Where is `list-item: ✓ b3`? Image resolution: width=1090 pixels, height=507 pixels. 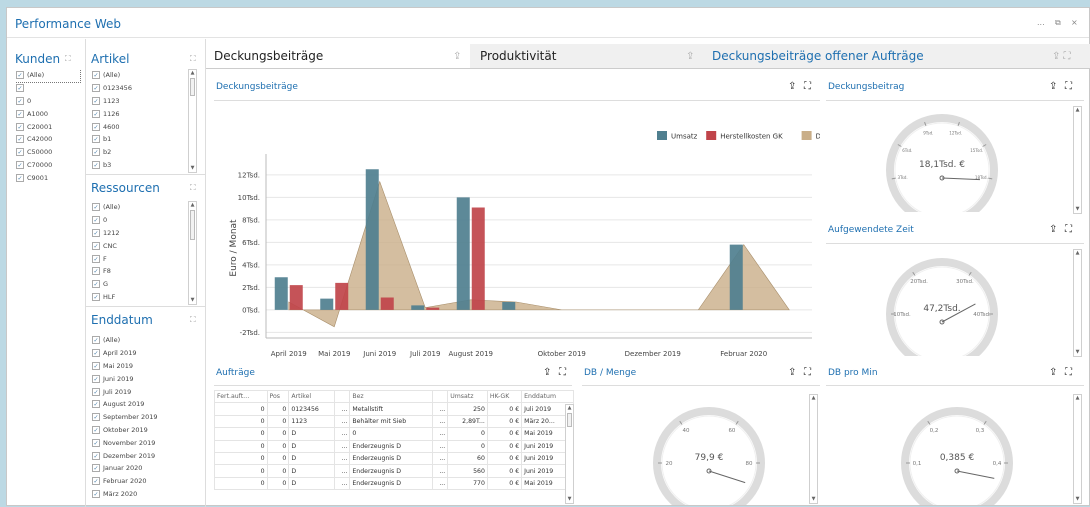
list-item: ✓ b3 is located at coordinates (139, 165).